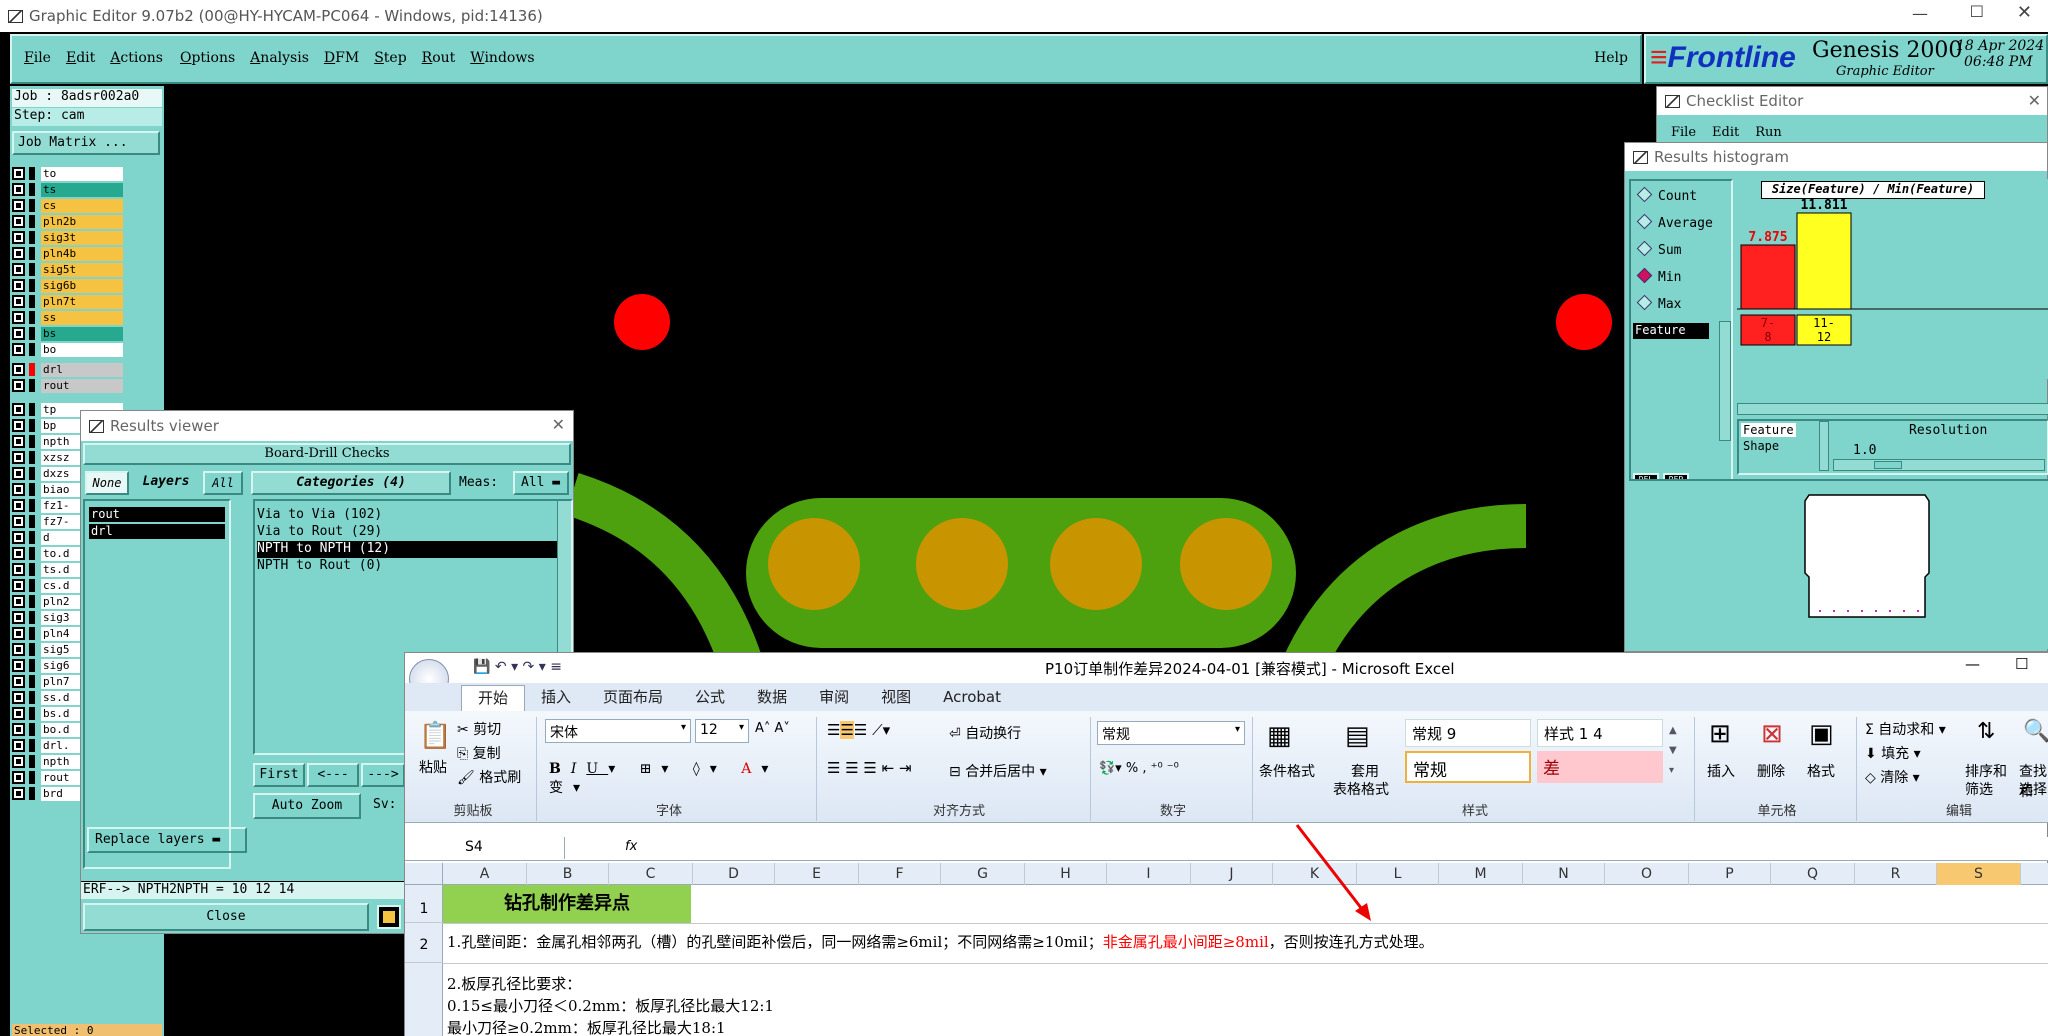  What do you see at coordinates (341, 58) in the screenshot?
I see `menu-dfm: DFM` at bounding box center [341, 58].